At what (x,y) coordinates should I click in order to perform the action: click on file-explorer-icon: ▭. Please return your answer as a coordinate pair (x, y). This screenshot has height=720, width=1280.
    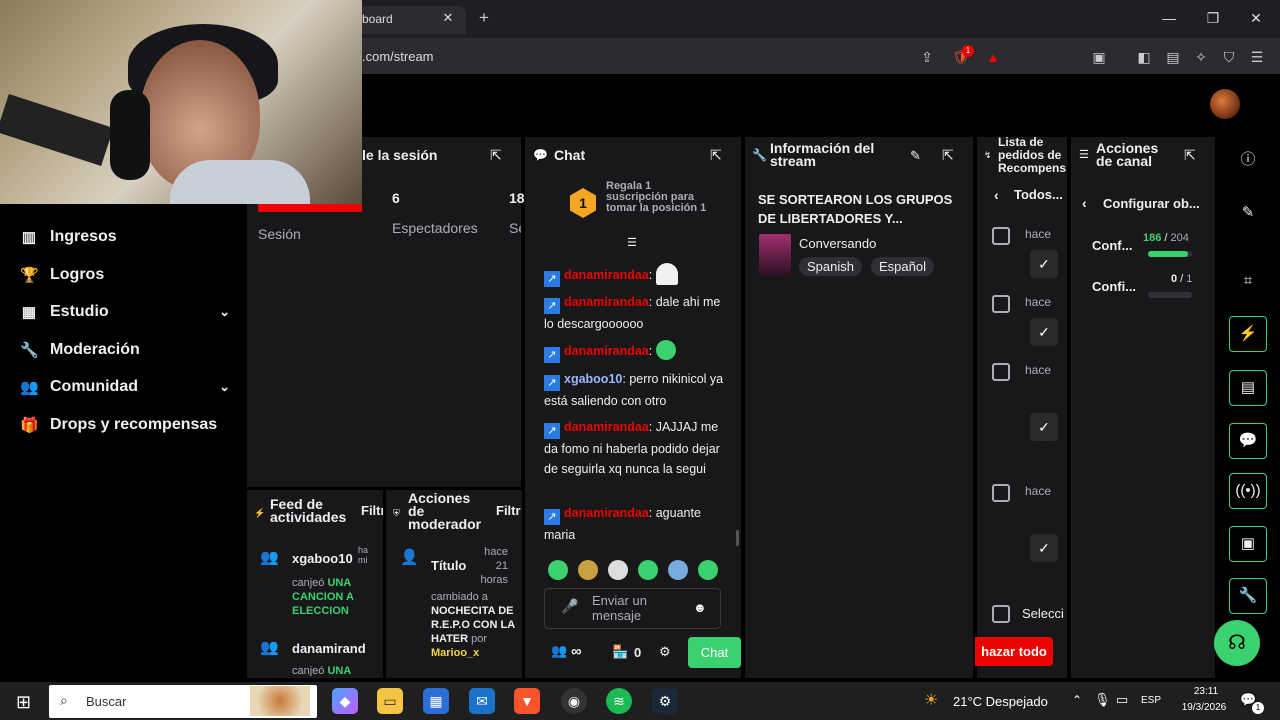
    Looking at the image, I should click on (390, 701).